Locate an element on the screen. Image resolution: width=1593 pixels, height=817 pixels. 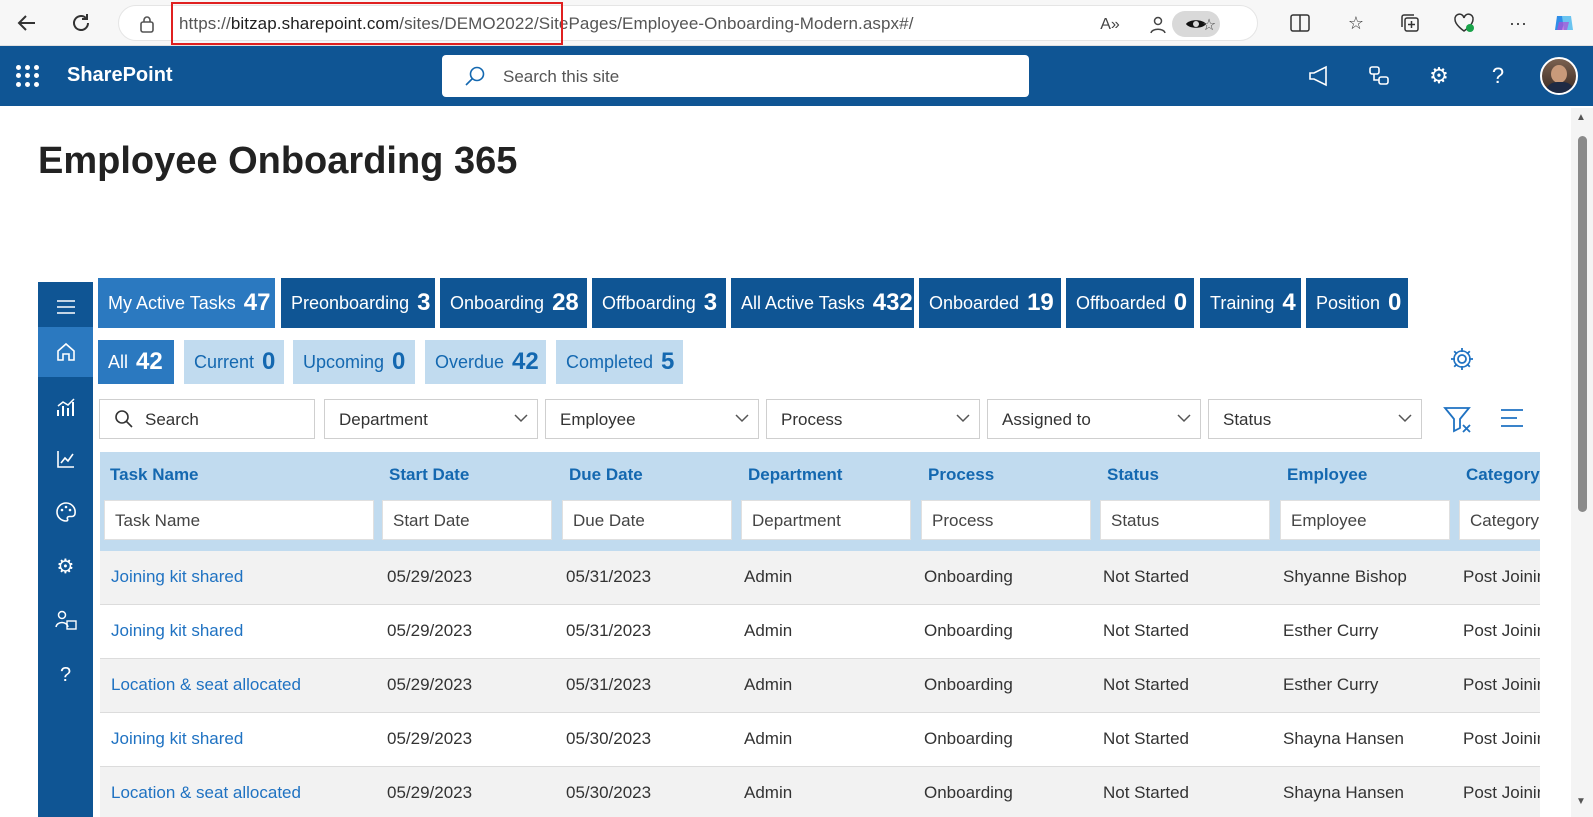
column-options-icon is located at coordinates (1513, 419).